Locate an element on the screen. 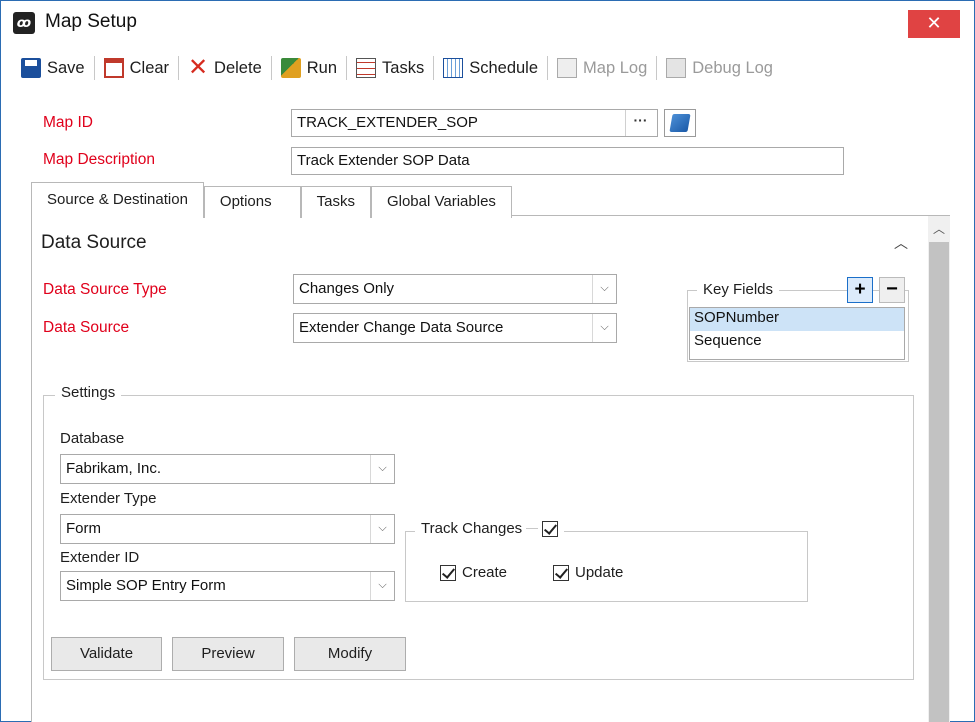 The width and height of the screenshot is (975, 722). list-item: Sequence is located at coordinates (797, 342).